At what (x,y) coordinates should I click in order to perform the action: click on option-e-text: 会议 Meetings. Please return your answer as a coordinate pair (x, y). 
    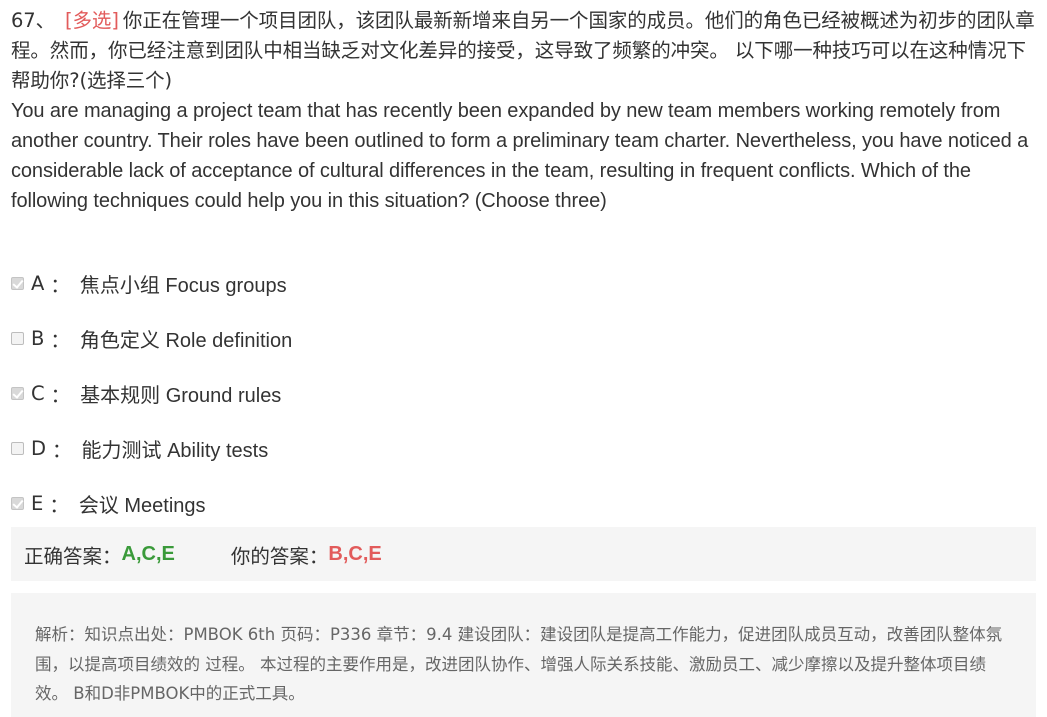
    Looking at the image, I should click on (142, 506).